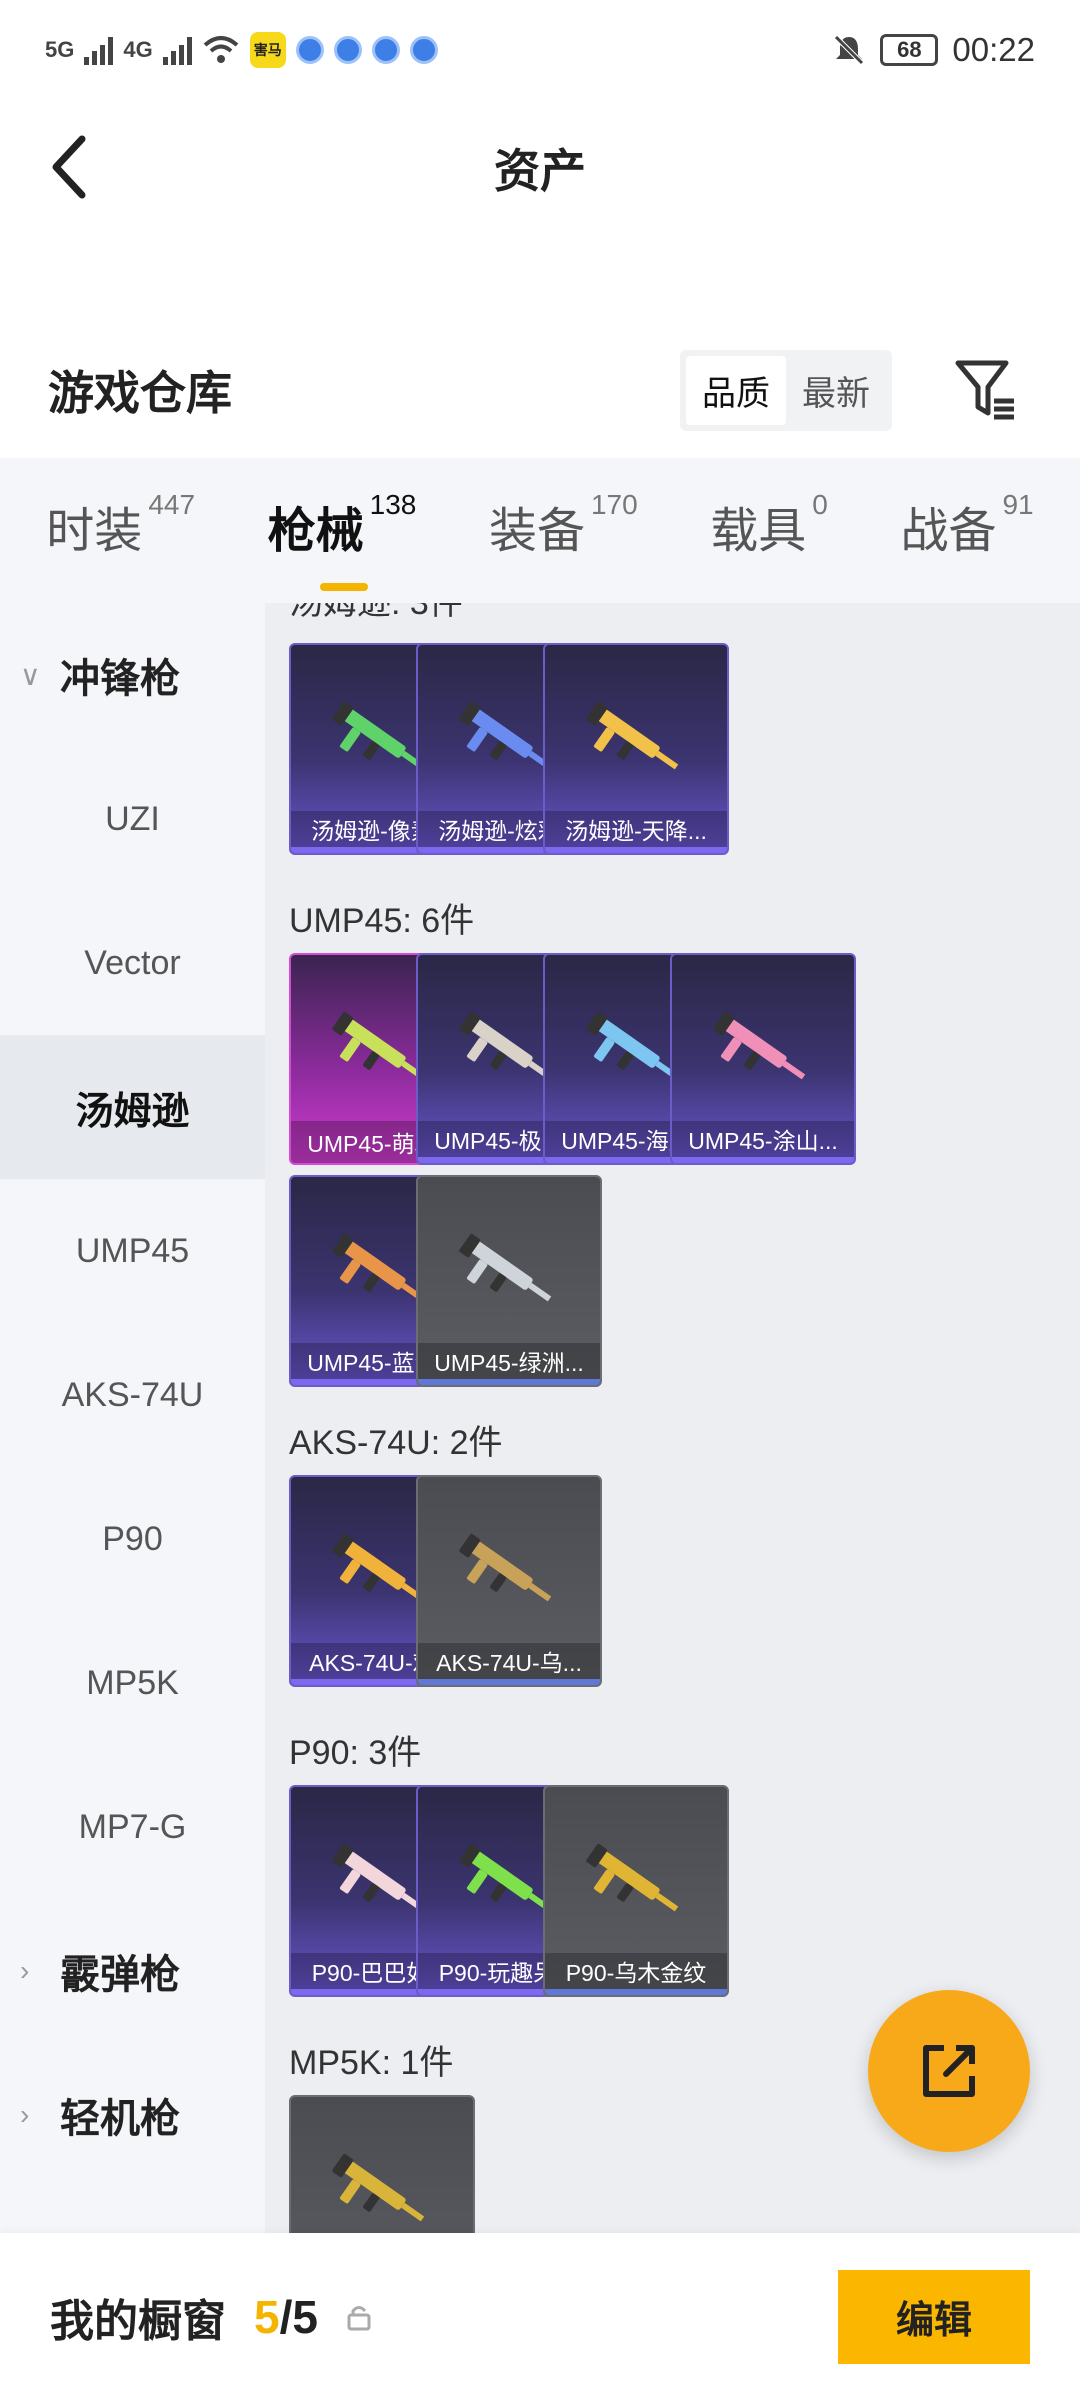 The height and width of the screenshot is (2400, 1080). I want to click on tab-guns: 枪械 138, so click(342, 539).